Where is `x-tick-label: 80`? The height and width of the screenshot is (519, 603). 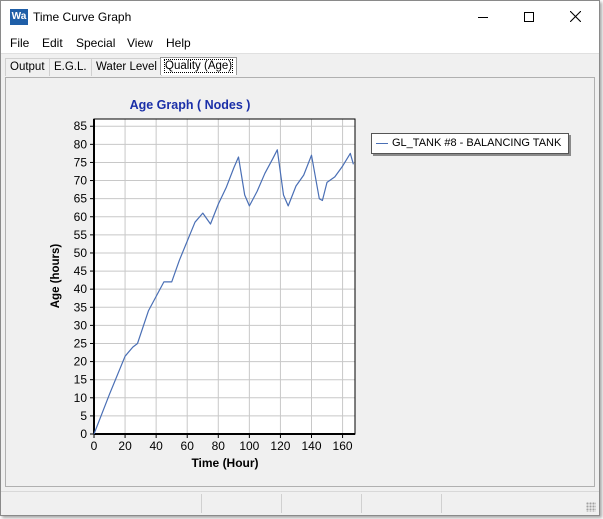
x-tick-label: 80 is located at coordinates (219, 446).